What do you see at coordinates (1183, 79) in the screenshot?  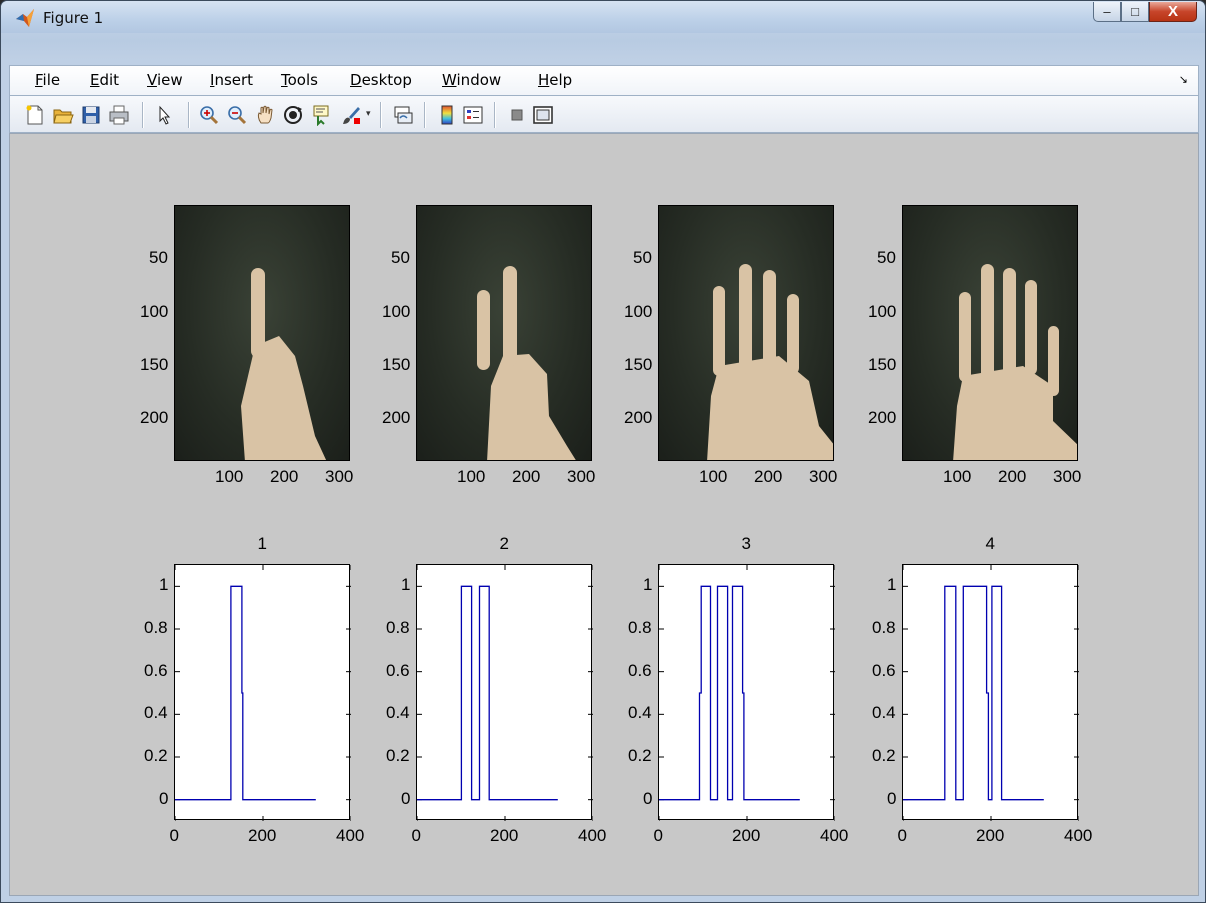 I see `dock-arrow-icon: ↘` at bounding box center [1183, 79].